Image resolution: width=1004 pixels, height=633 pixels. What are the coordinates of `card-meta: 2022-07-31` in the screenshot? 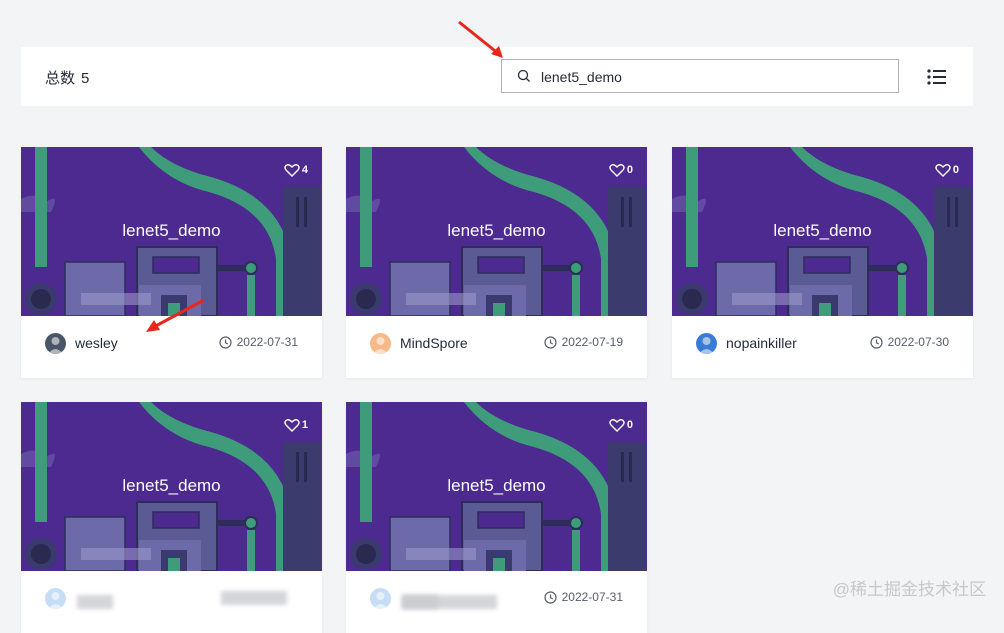 It's located at (496, 602).